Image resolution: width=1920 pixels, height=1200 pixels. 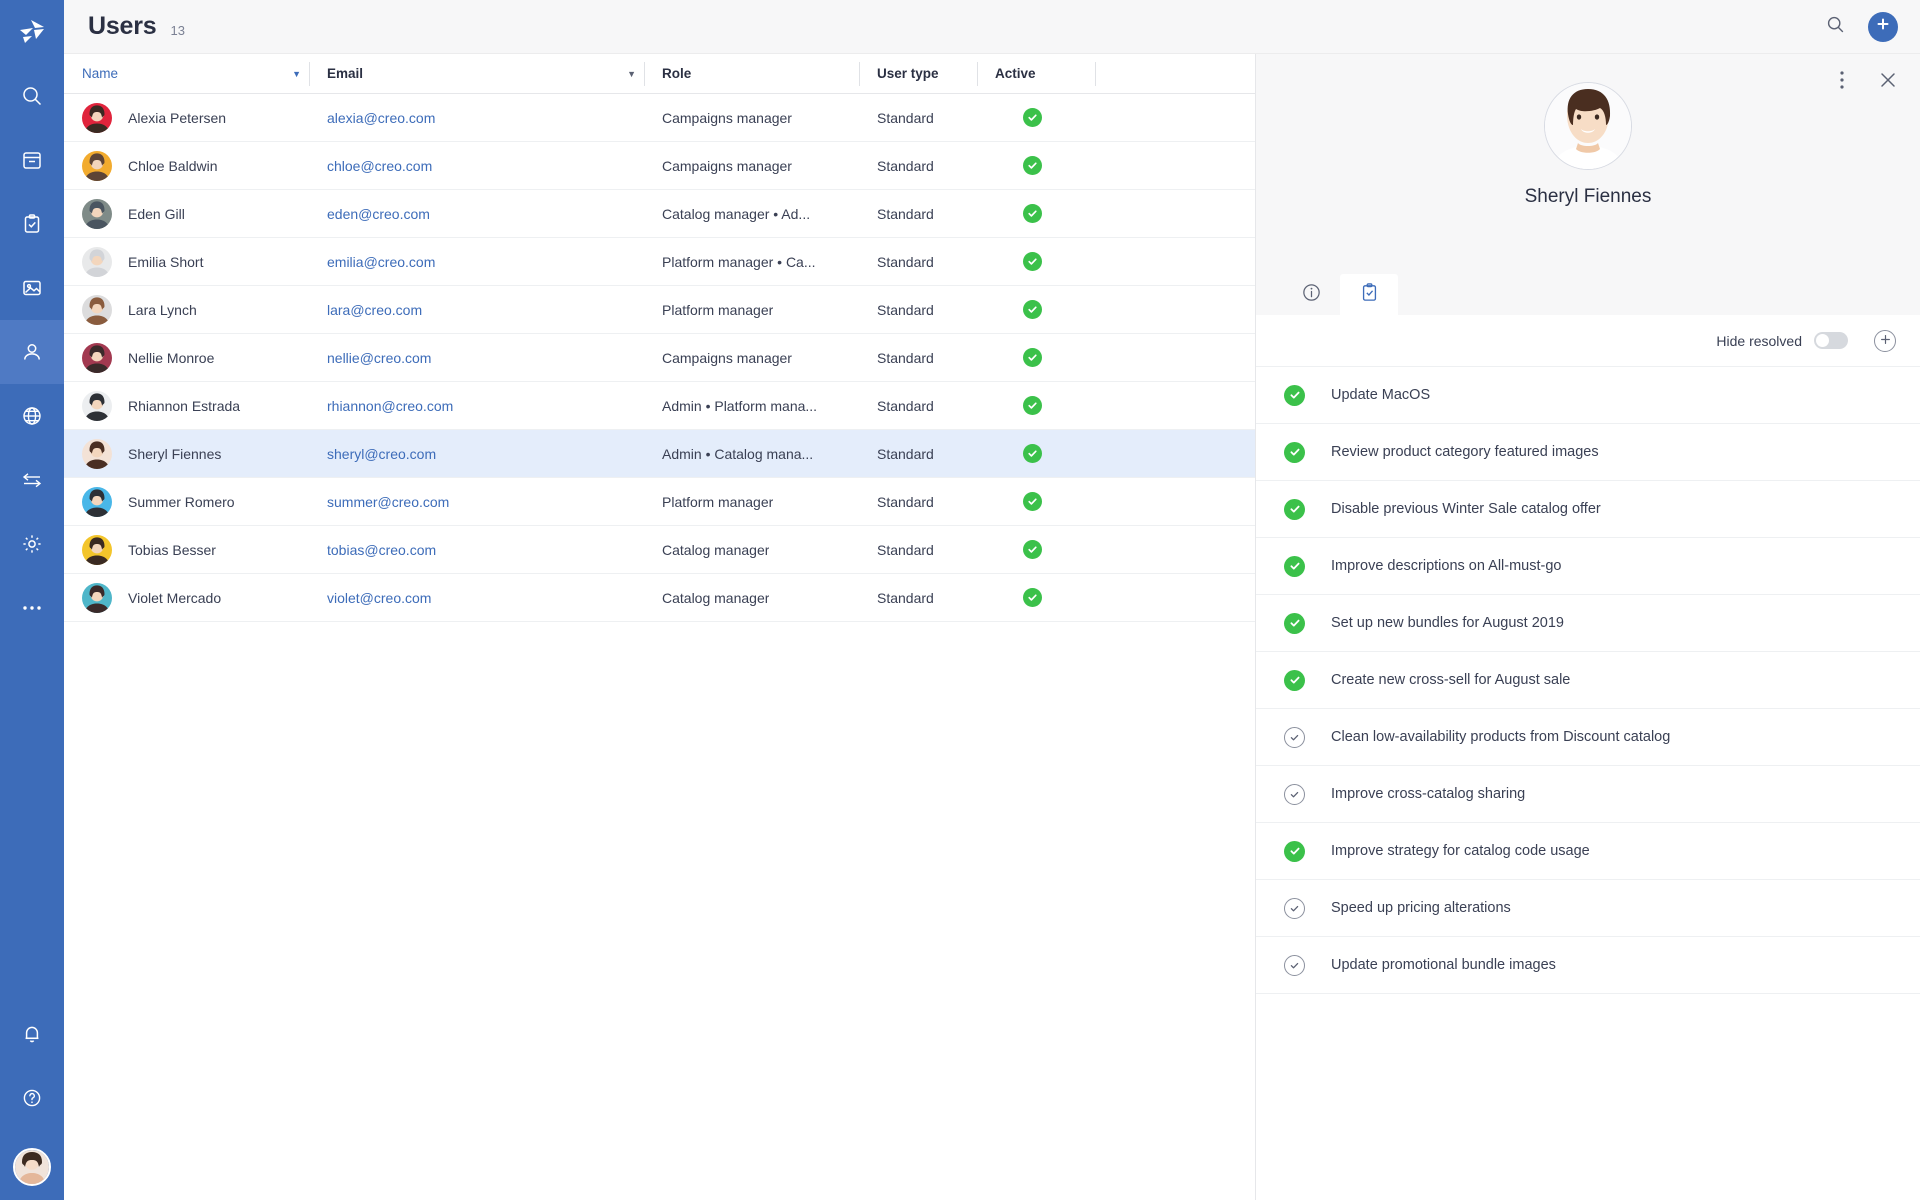 I want to click on sidebar-item-search, so click(x=32, y=96).